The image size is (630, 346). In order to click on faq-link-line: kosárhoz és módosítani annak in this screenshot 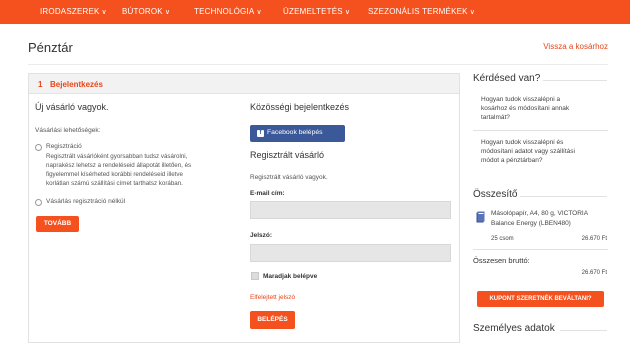, I will do `click(525, 108)`.